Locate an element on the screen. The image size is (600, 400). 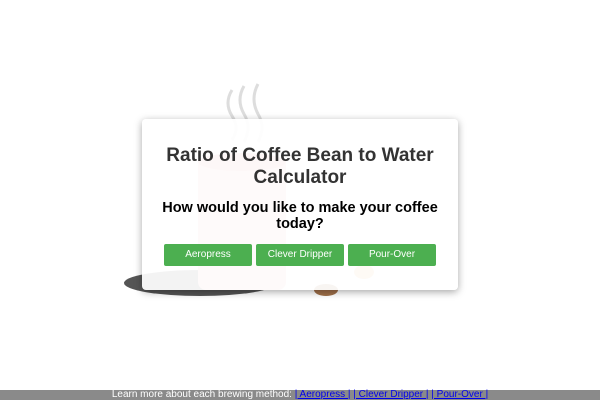
brew-method-buttons: Aeropress Clever Dripper Pour-Over is located at coordinates (300, 255).